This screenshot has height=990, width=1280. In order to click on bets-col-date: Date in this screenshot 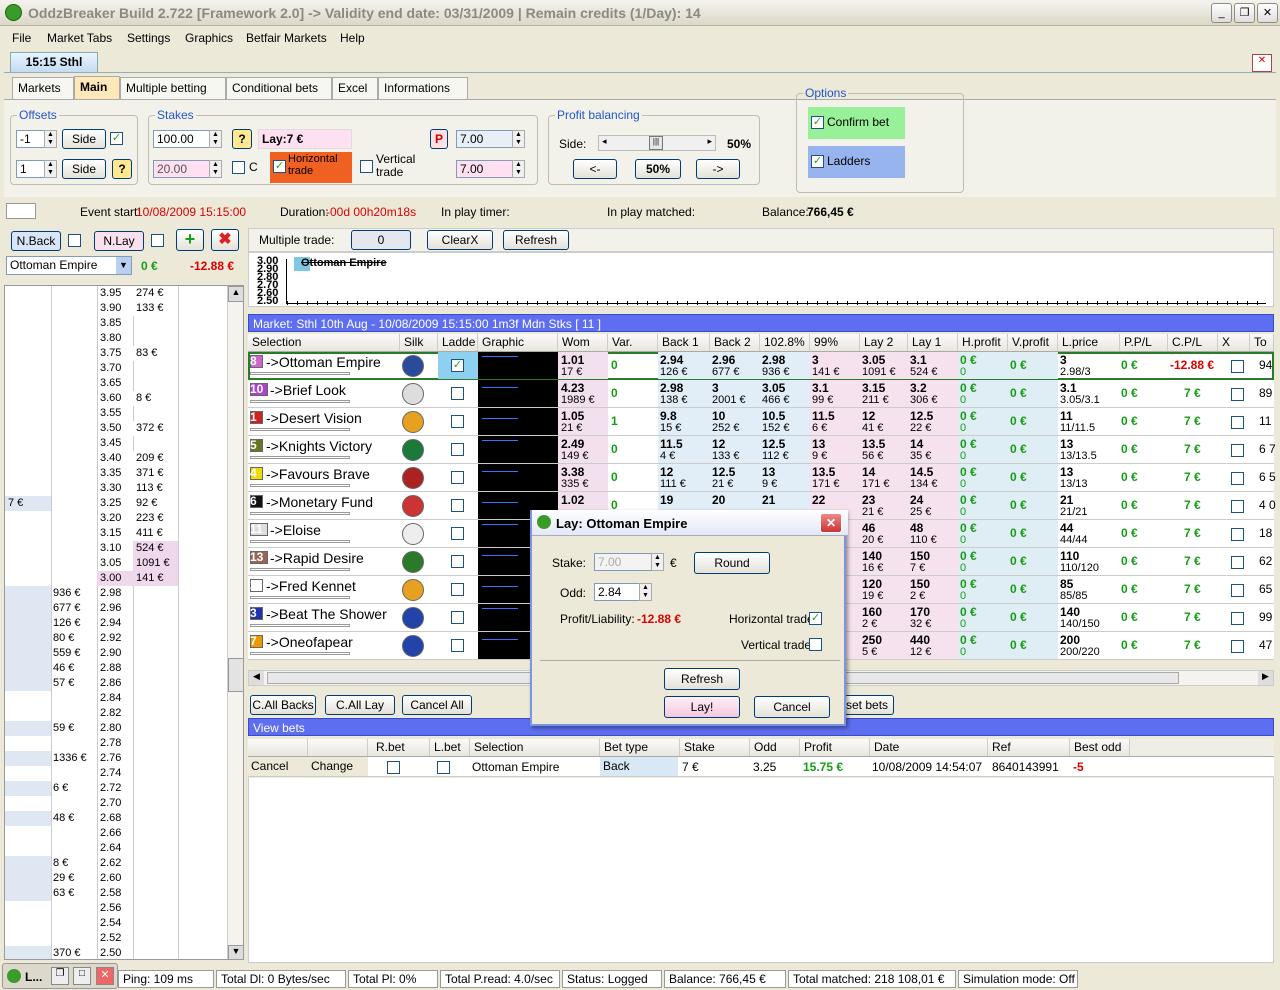, I will do `click(929, 747)`.